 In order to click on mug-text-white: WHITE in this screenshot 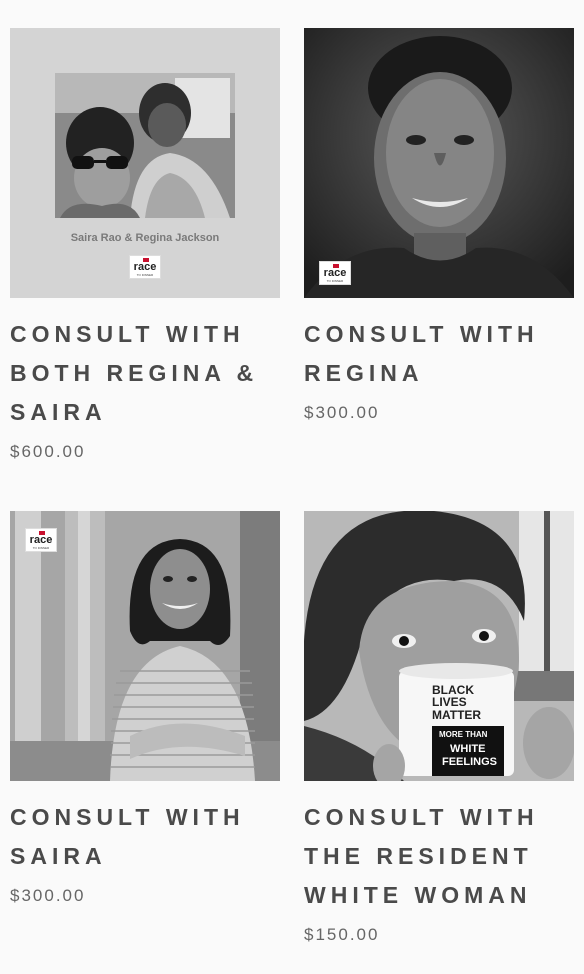, I will do `click(468, 749)`.